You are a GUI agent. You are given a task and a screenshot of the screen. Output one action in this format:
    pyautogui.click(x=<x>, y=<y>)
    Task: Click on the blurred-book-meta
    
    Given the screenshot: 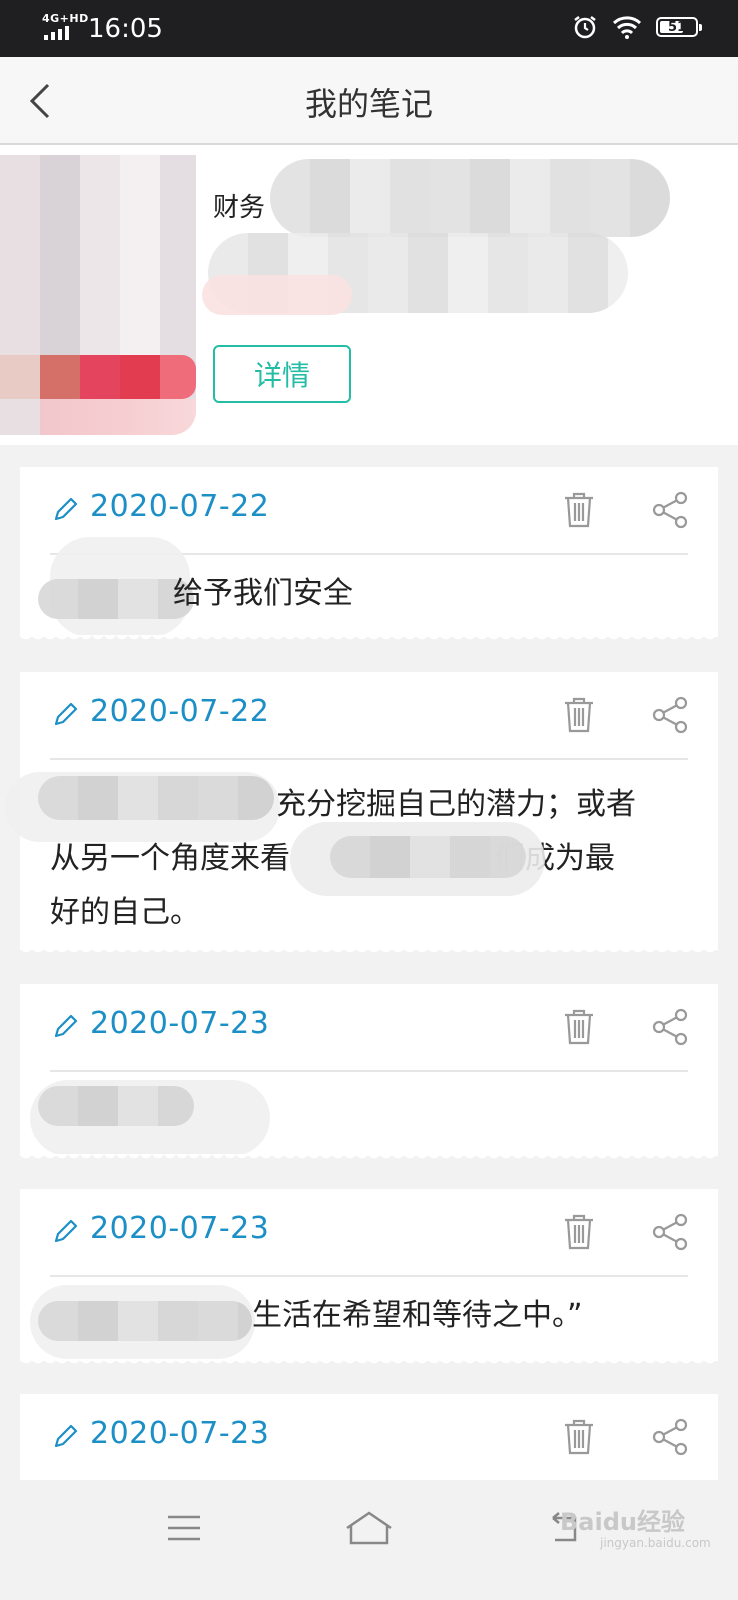 What is the action you would take?
    pyautogui.click(x=277, y=295)
    